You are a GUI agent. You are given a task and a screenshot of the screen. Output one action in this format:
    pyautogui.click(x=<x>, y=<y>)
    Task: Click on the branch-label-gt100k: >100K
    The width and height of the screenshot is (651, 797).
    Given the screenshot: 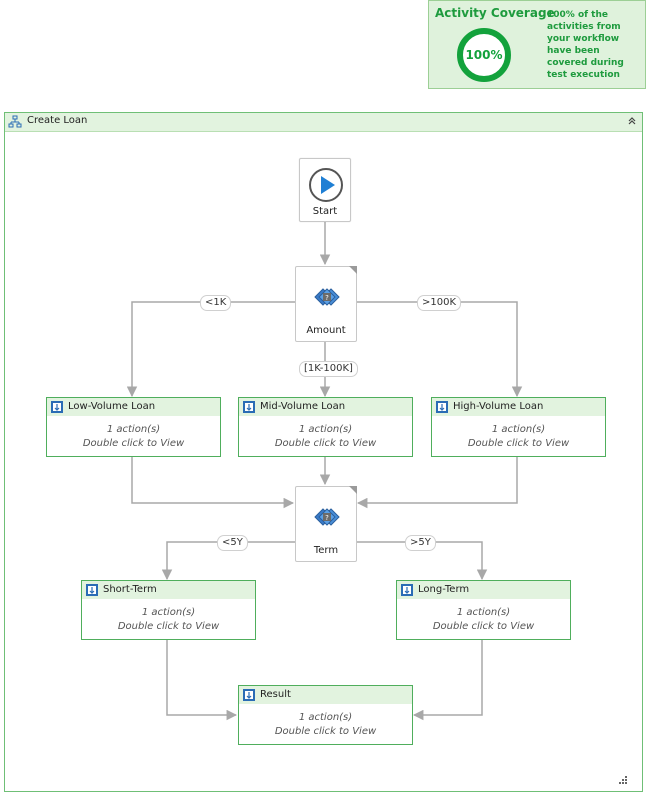 What is the action you would take?
    pyautogui.click(x=439, y=303)
    